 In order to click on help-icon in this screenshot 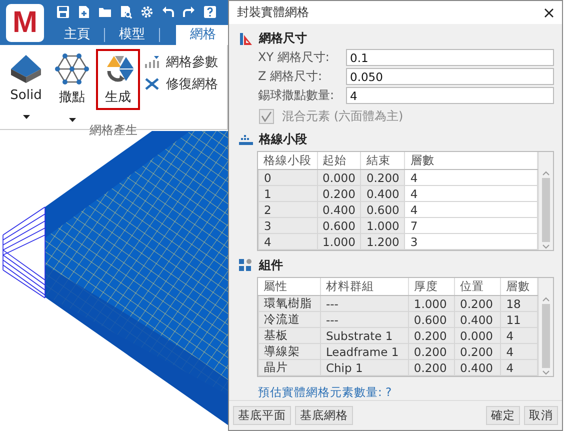, I will do `click(210, 12)`.